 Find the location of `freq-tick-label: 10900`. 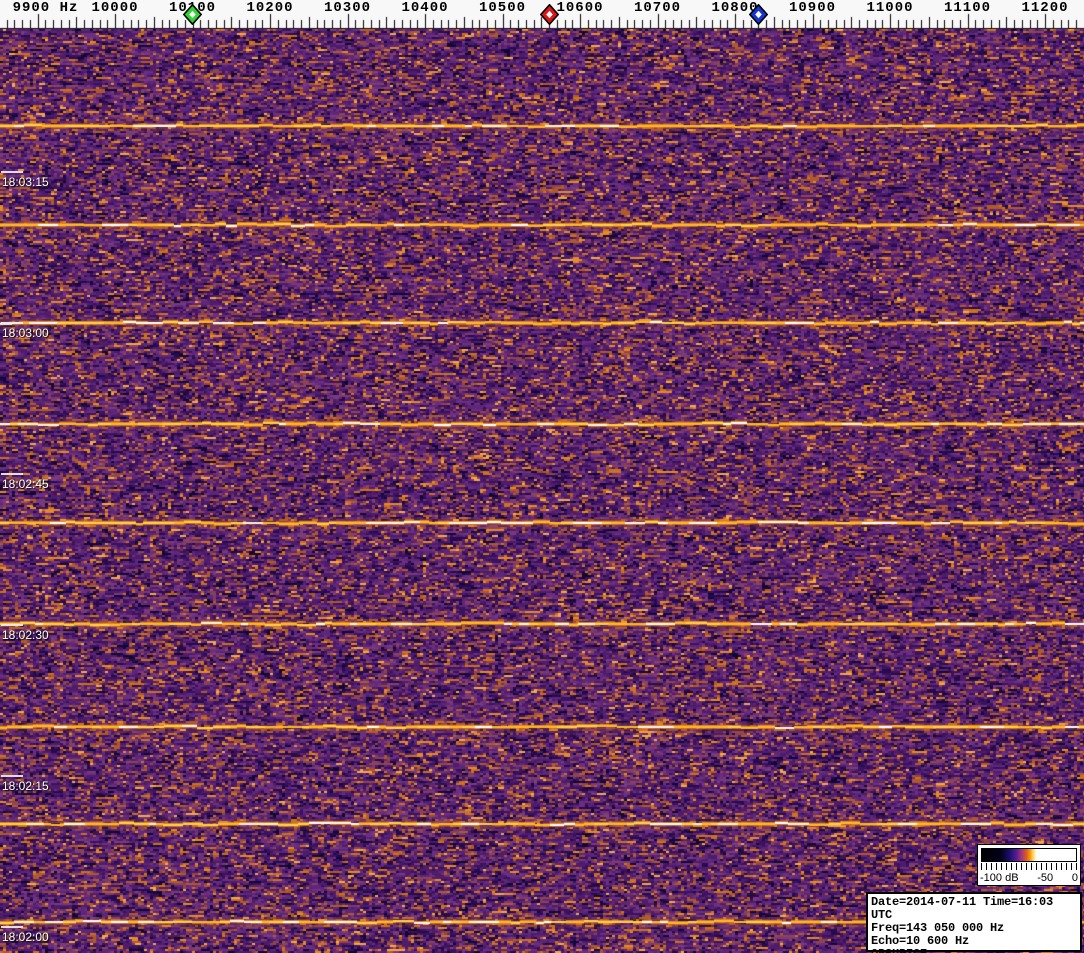

freq-tick-label: 10900 is located at coordinates (812, 8).